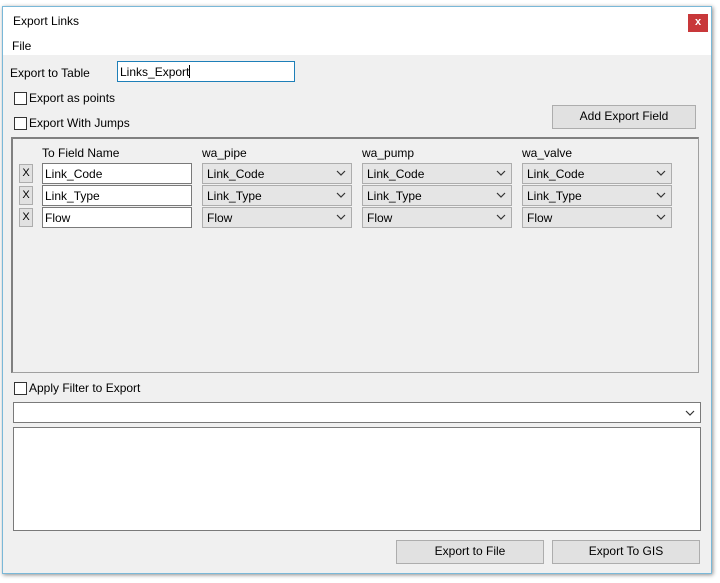 This screenshot has height=583, width=720. I want to click on wa-pump-select: Flow, so click(437, 217).